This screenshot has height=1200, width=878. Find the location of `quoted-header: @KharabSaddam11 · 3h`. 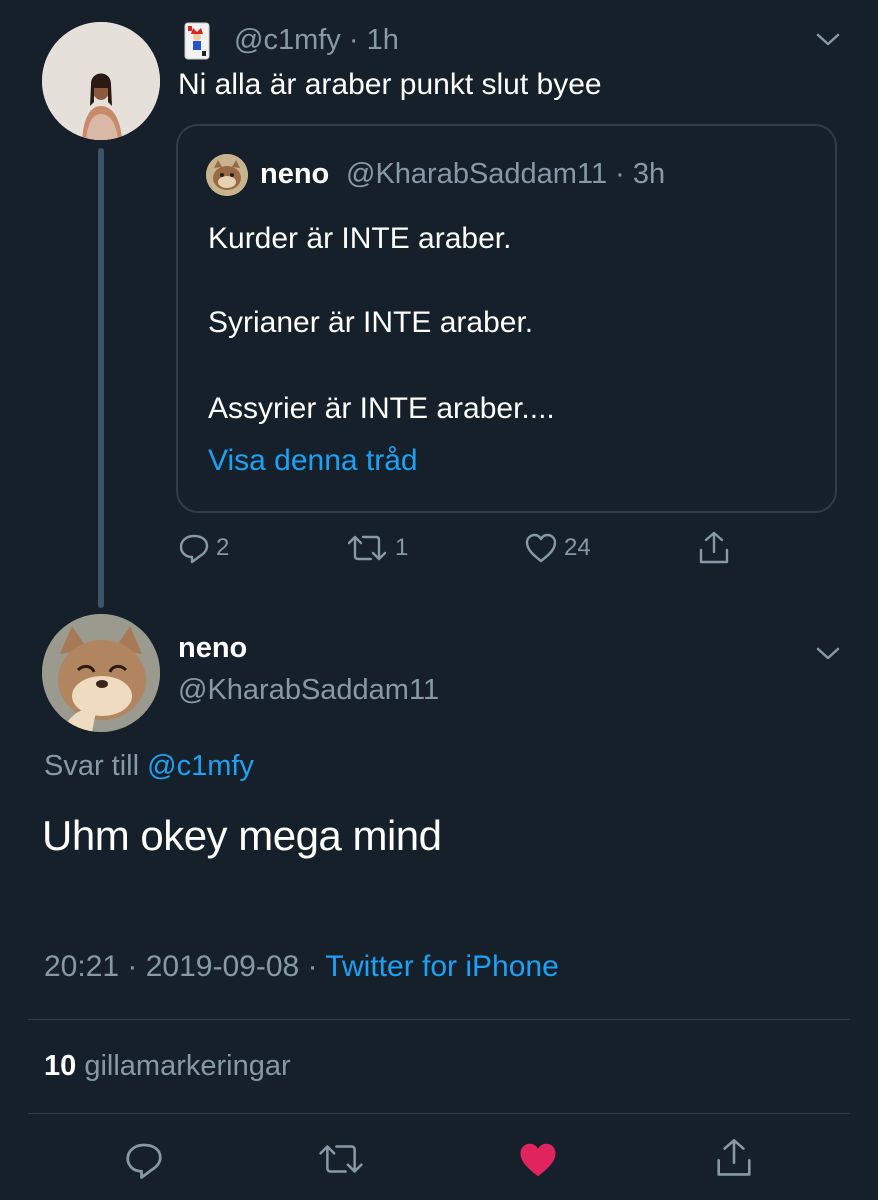

quoted-header: @KharabSaddam11 · 3h is located at coordinates (505, 174).